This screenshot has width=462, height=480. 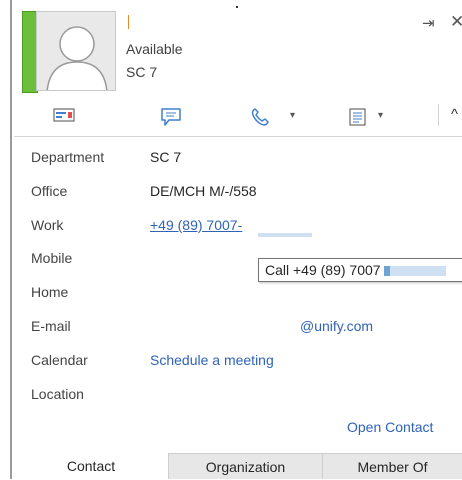 What do you see at coordinates (260, 117) in the screenshot?
I see `phone-icon-svg` at bounding box center [260, 117].